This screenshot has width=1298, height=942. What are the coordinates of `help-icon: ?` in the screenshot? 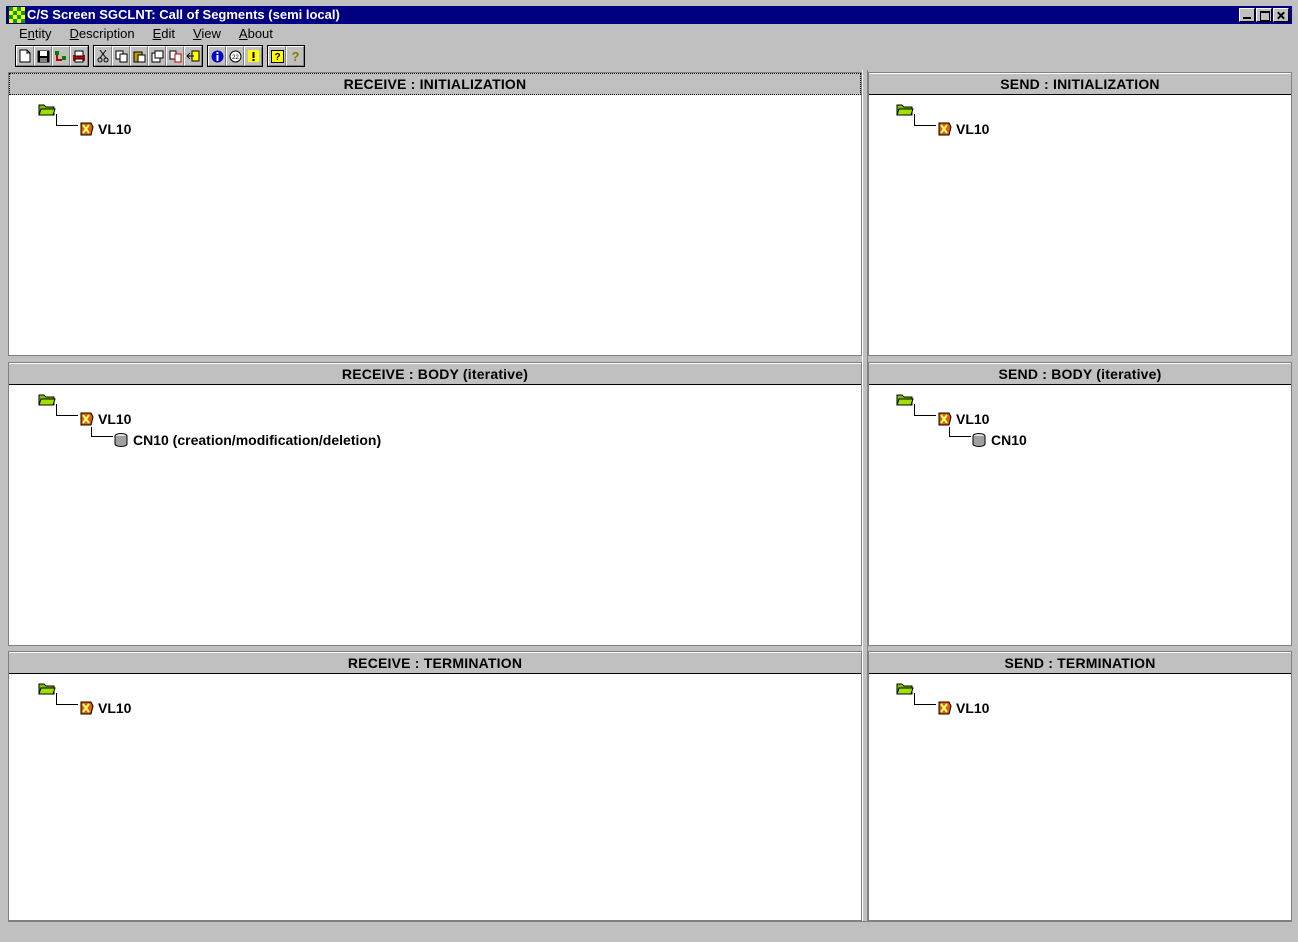 It's located at (277, 56).